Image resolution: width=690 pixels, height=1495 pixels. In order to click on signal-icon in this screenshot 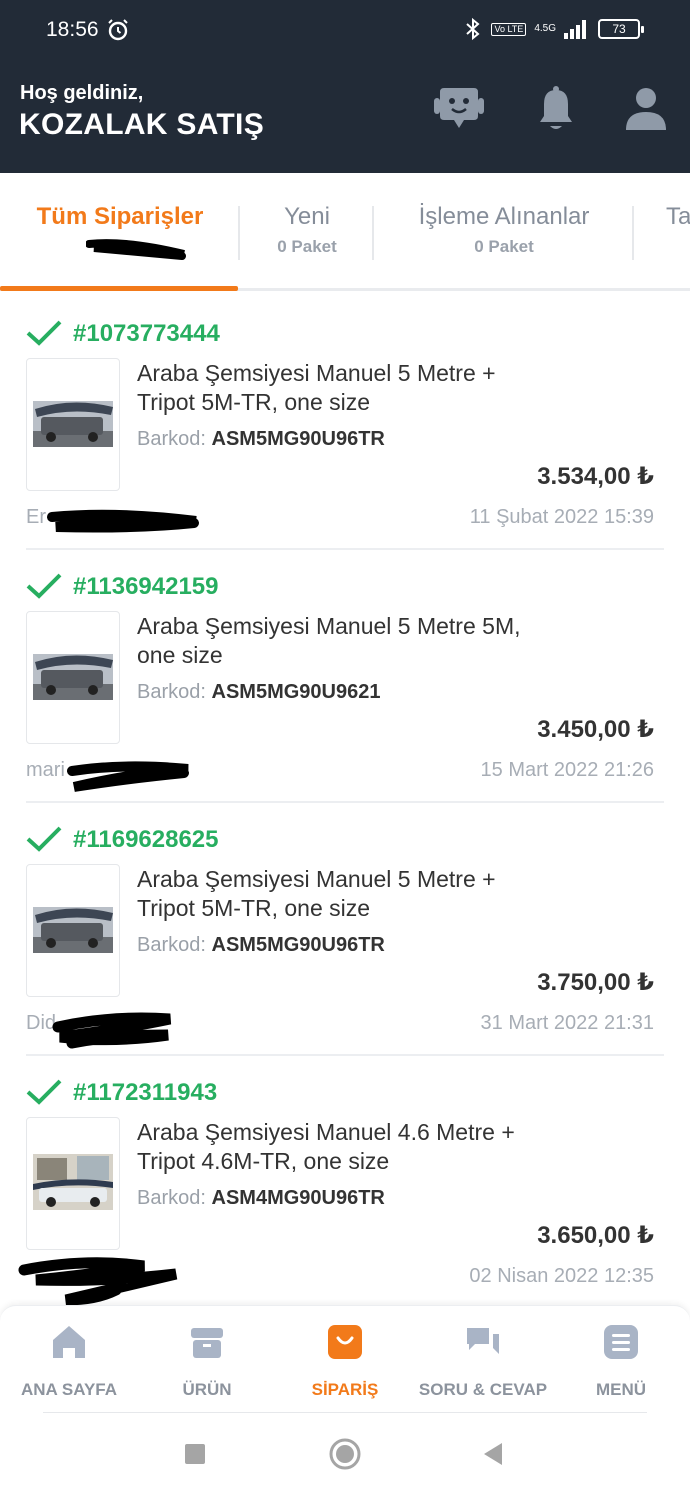, I will do `click(575, 29)`.